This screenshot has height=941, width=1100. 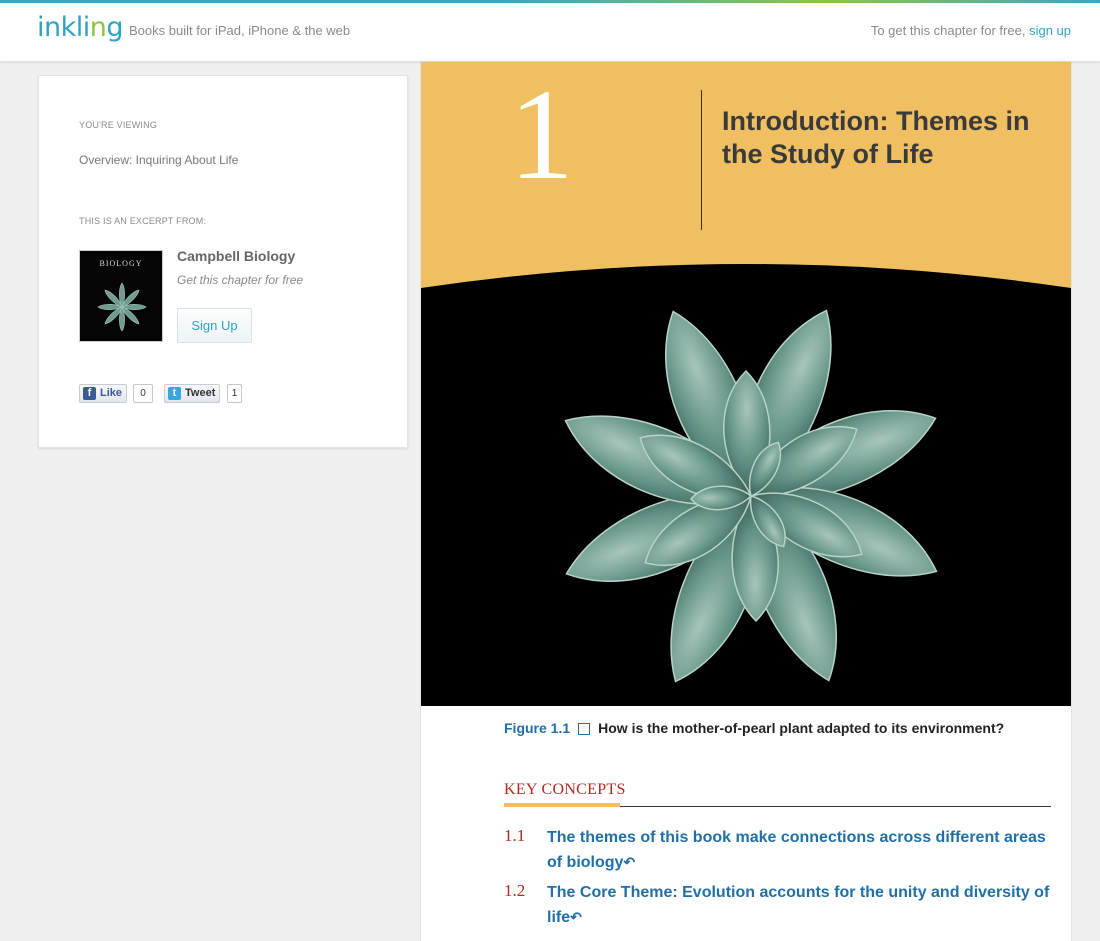 What do you see at coordinates (234, 393) in the screenshot?
I see `tweet-count: 1` at bounding box center [234, 393].